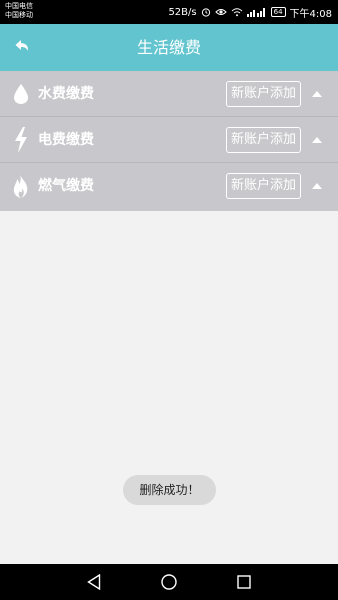  I want to click on water-drop-icon, so click(21, 94).